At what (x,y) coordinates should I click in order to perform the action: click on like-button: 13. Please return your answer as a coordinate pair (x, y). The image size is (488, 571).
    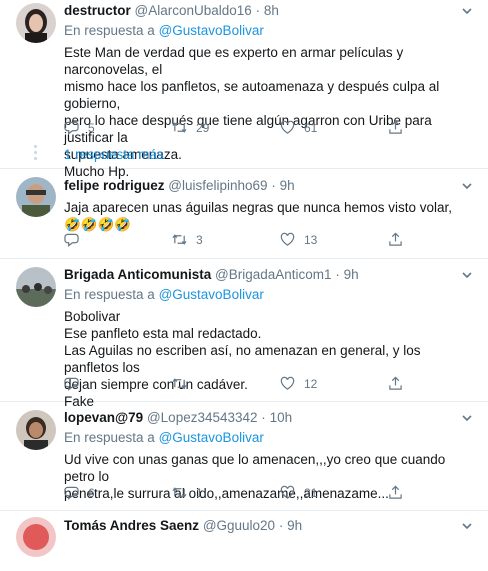
    Looking at the image, I should click on (298, 239).